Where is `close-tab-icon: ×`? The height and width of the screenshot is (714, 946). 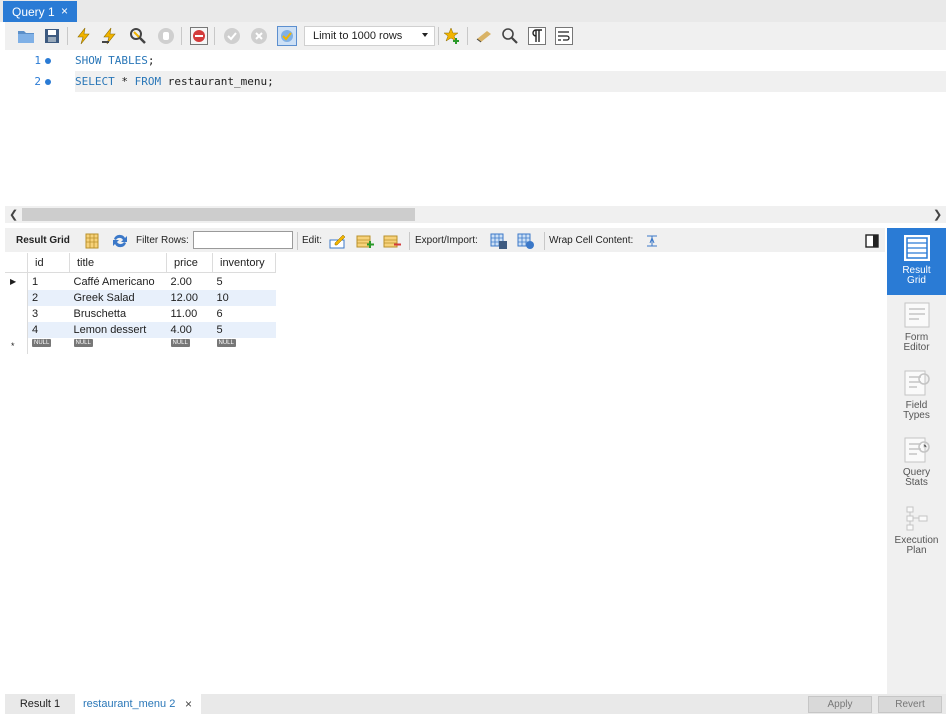 close-tab-icon: × is located at coordinates (188, 704).